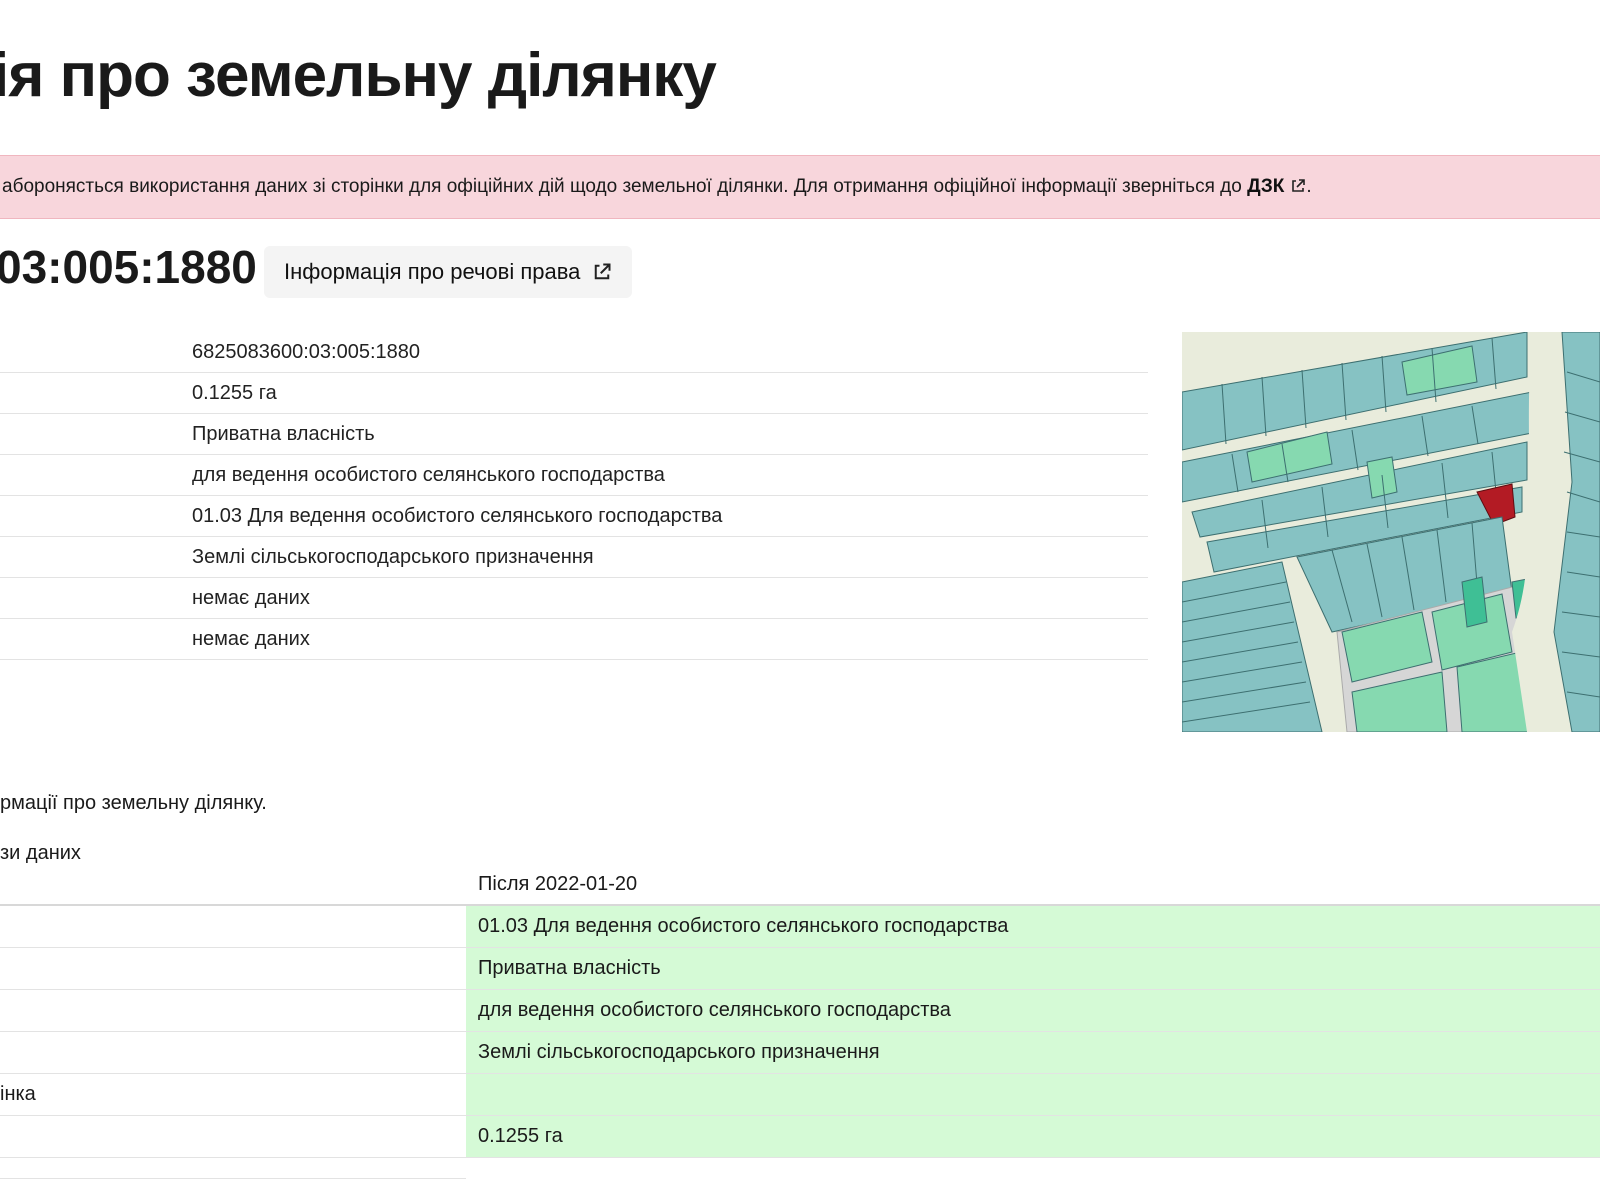 Image resolution: width=1600 pixels, height=1200 pixels. I want to click on info-row-category: Землі сільськогосподарського призначення, so click(574, 557).